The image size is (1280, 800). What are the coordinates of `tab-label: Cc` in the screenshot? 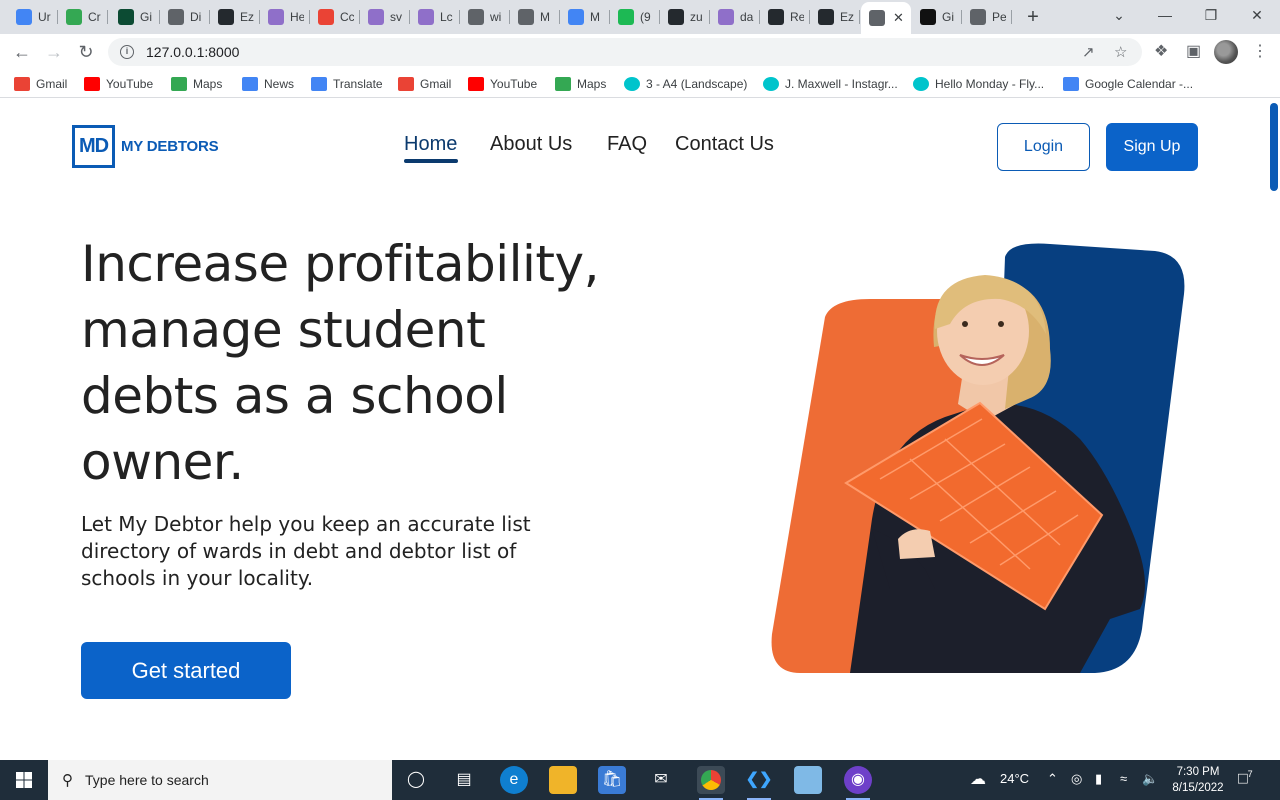 It's located at (347, 17).